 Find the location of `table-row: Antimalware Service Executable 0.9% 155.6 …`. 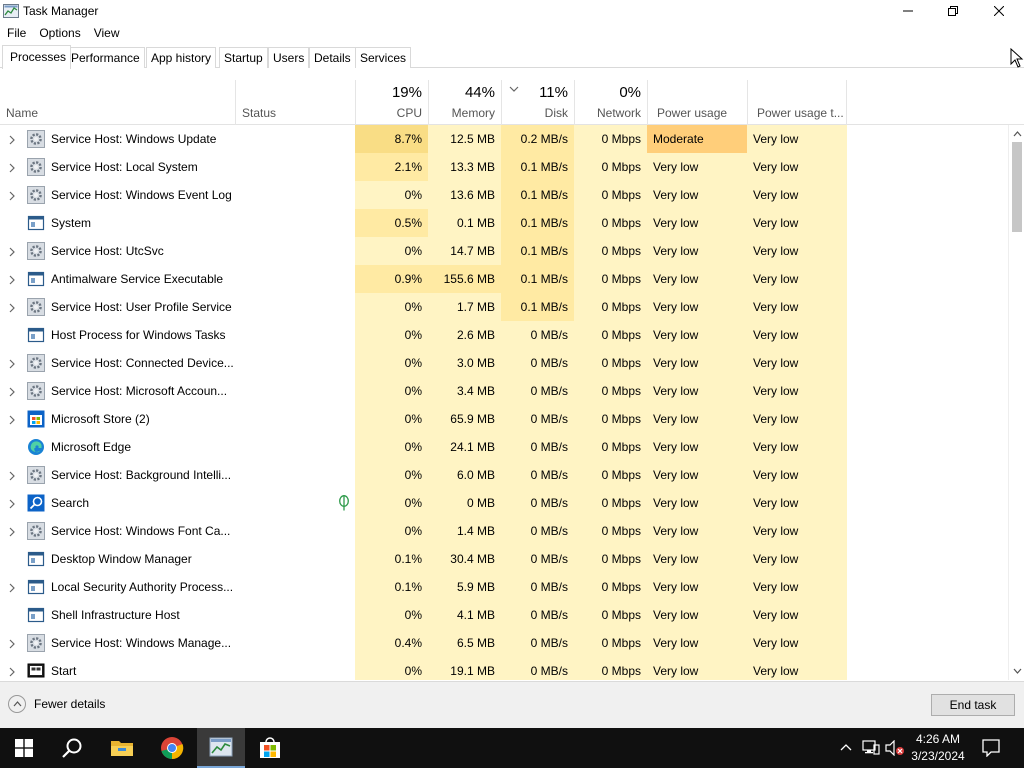

table-row: Antimalware Service Executable 0.9% 155.6 … is located at coordinates (504, 279).